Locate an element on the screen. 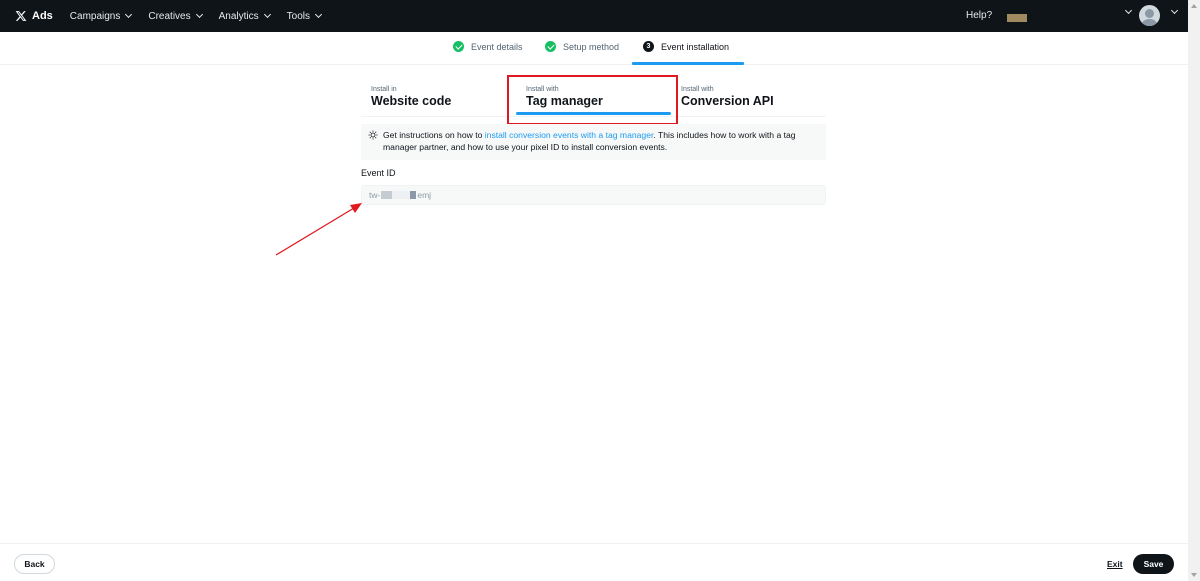  step-setup-method: Setup method is located at coordinates (582, 46).